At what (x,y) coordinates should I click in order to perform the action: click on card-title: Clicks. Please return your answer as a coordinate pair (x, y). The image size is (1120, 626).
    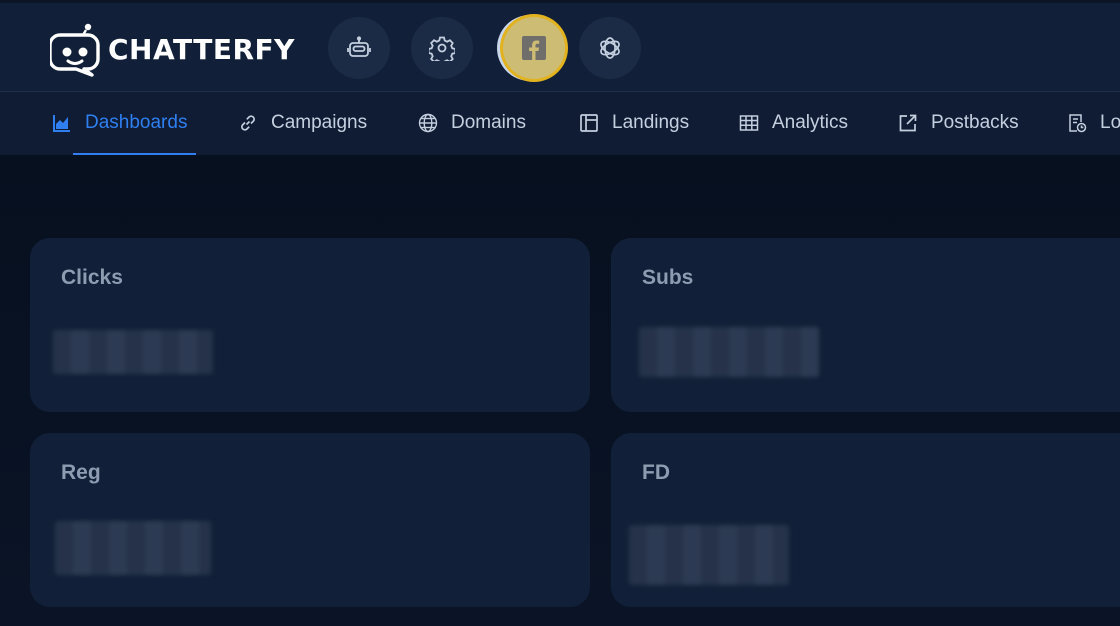
    Looking at the image, I should click on (92, 277).